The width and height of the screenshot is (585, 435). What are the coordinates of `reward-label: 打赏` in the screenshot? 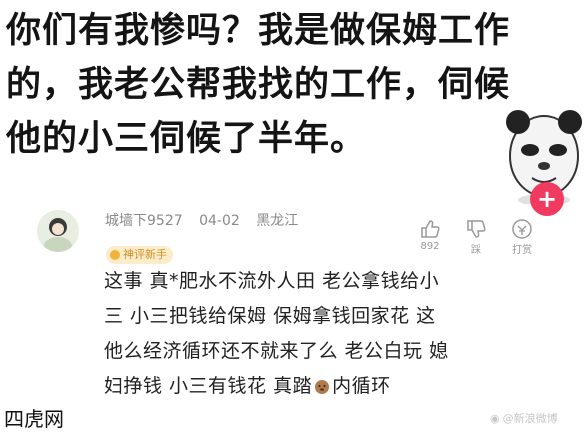 It's located at (522, 250).